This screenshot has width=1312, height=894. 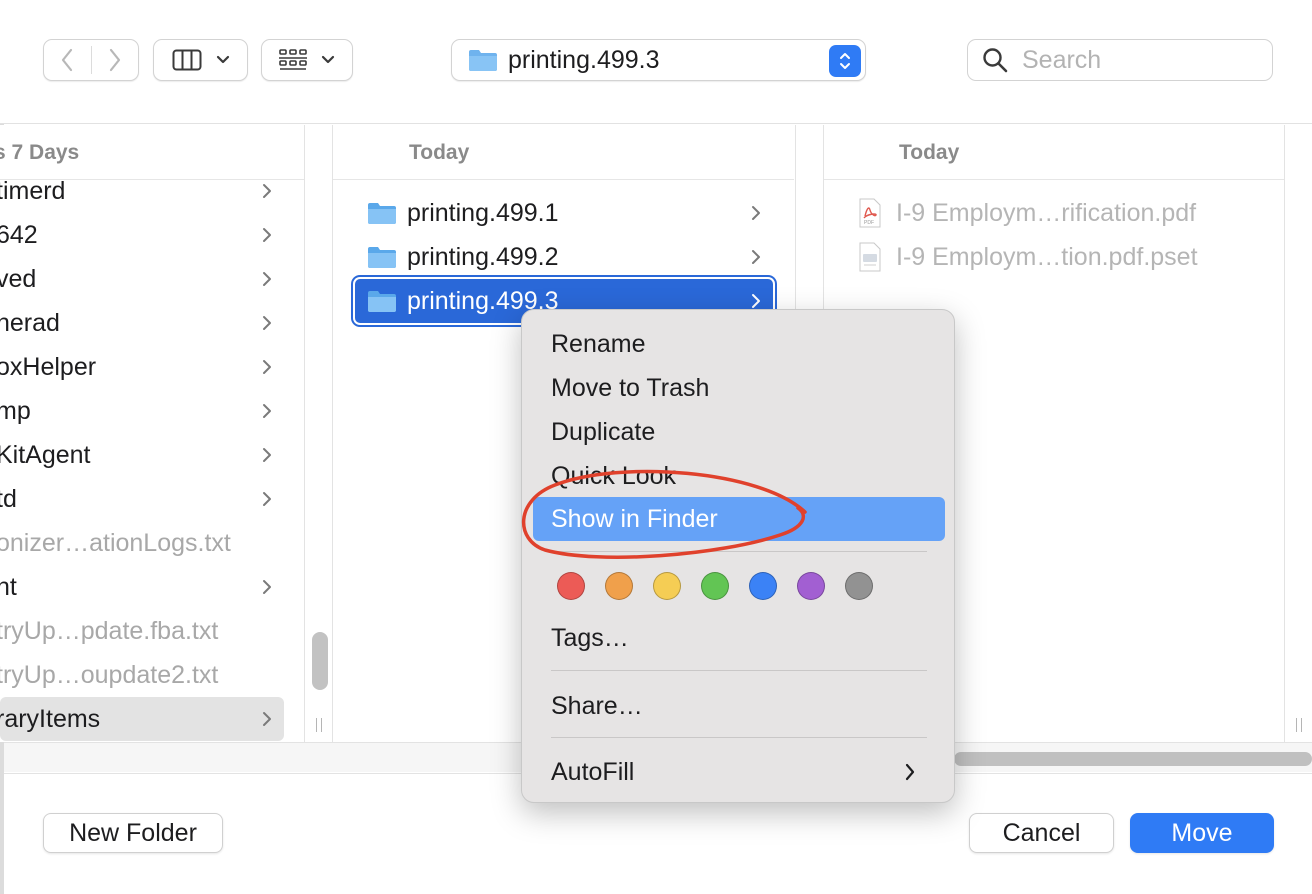 What do you see at coordinates (15, 410) in the screenshot?
I see `list-item-label: mp` at bounding box center [15, 410].